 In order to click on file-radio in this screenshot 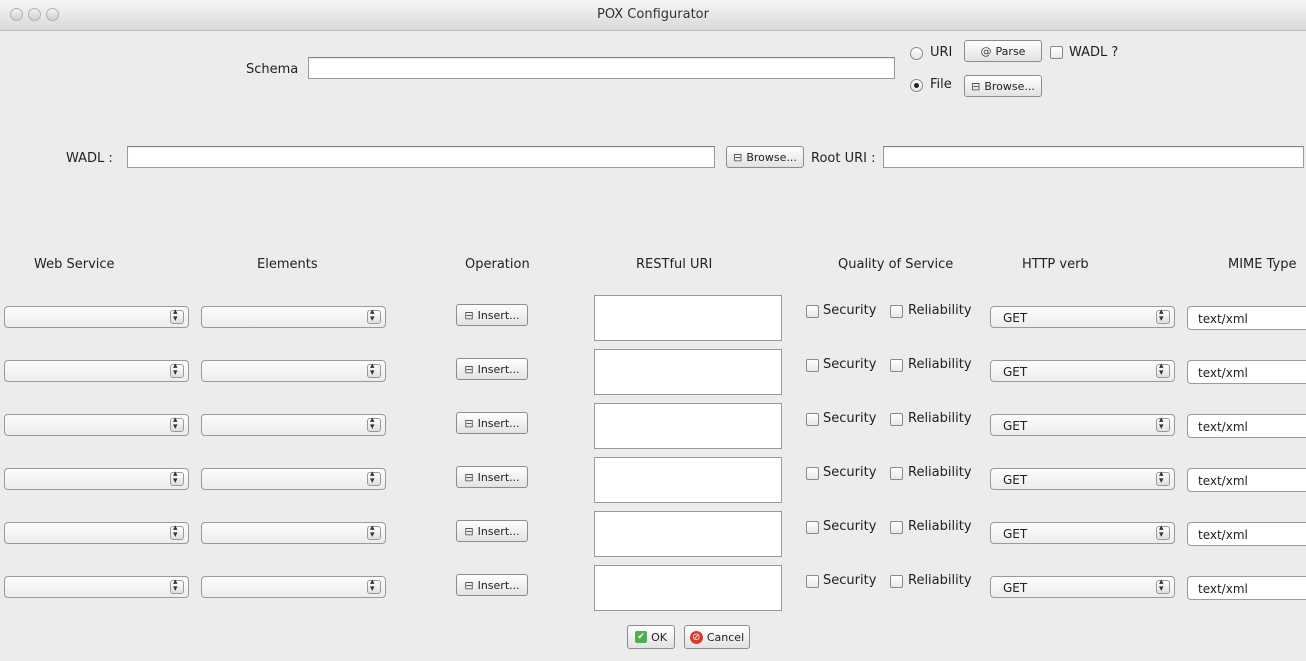, I will do `click(916, 85)`.